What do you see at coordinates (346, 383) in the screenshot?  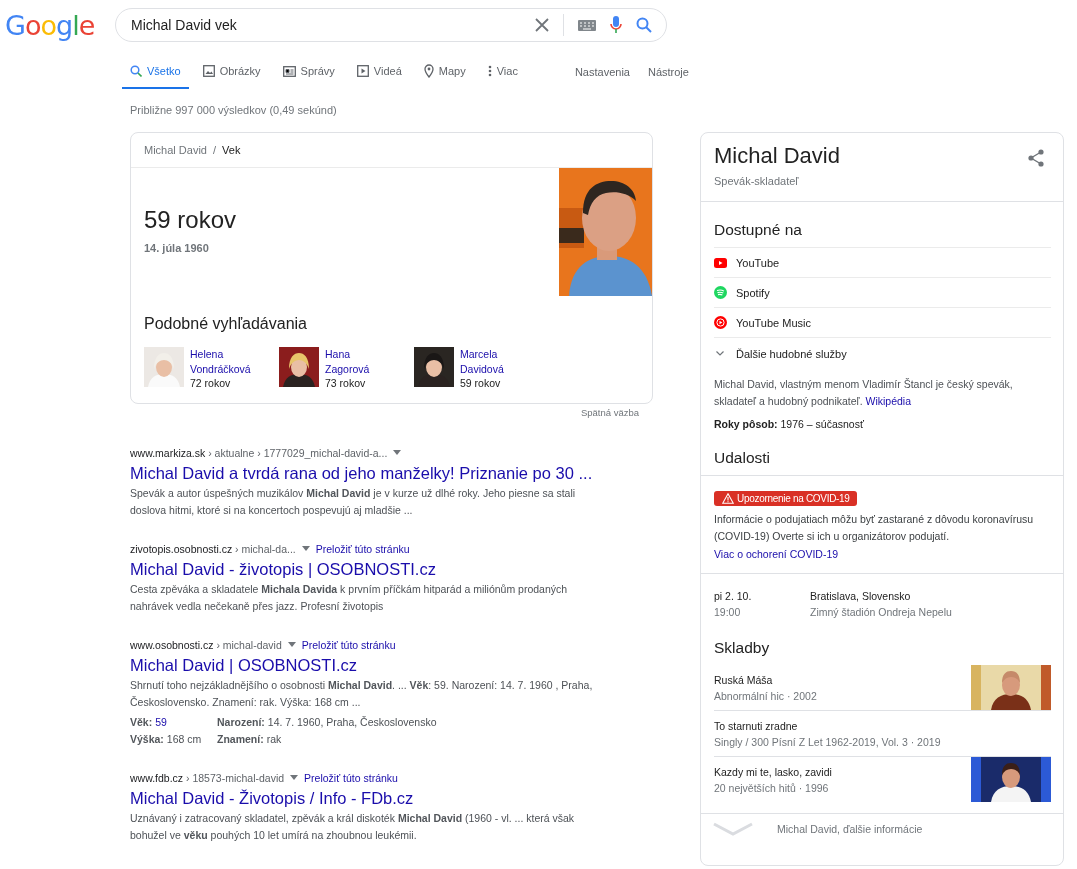 I see `person-age: 73 rokov` at bounding box center [346, 383].